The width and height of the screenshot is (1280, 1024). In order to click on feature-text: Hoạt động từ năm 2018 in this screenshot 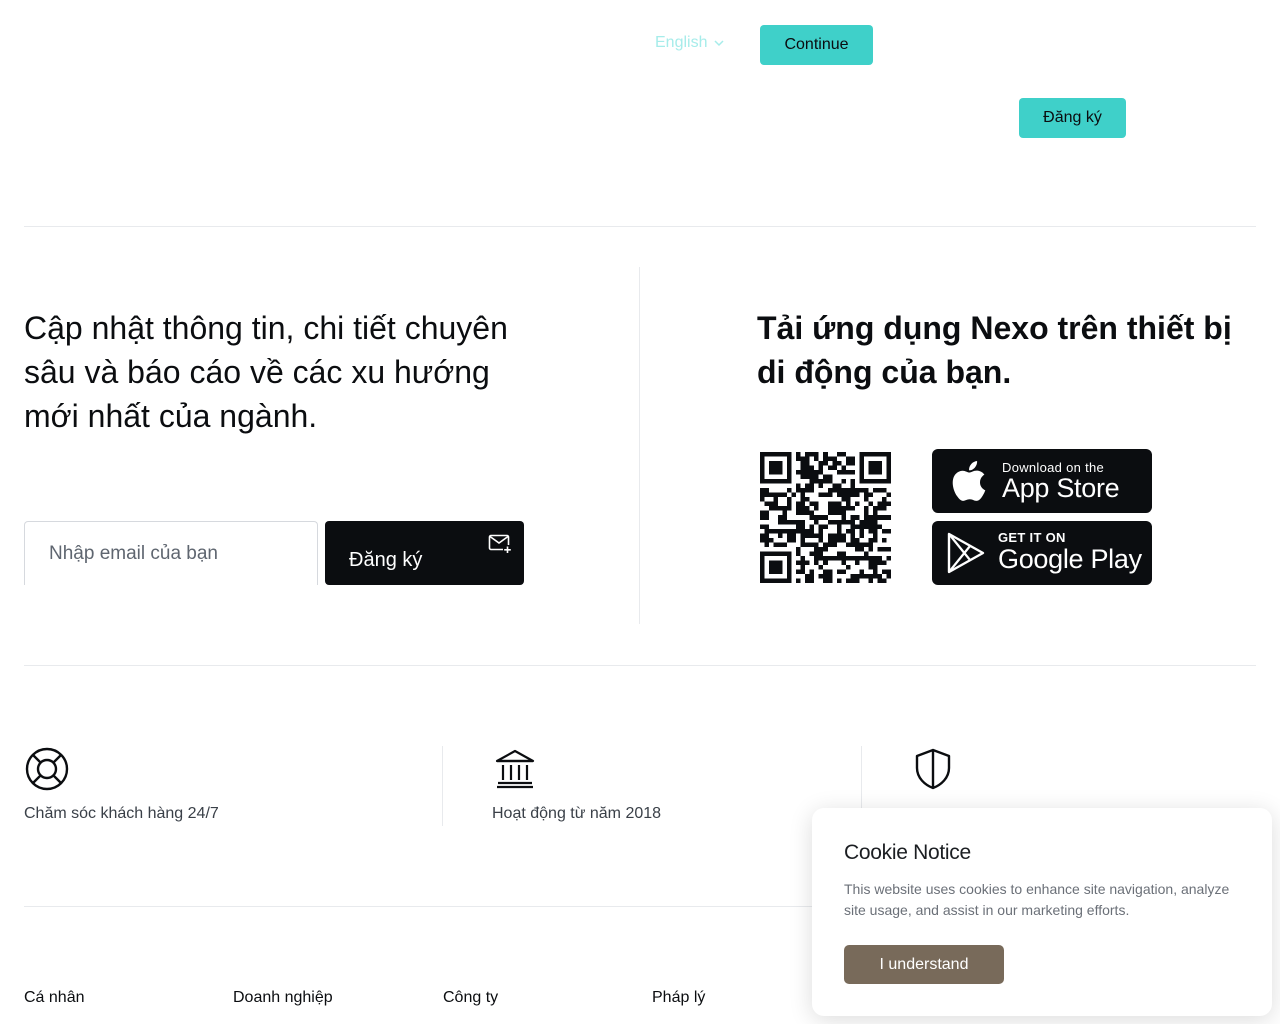, I will do `click(577, 813)`.